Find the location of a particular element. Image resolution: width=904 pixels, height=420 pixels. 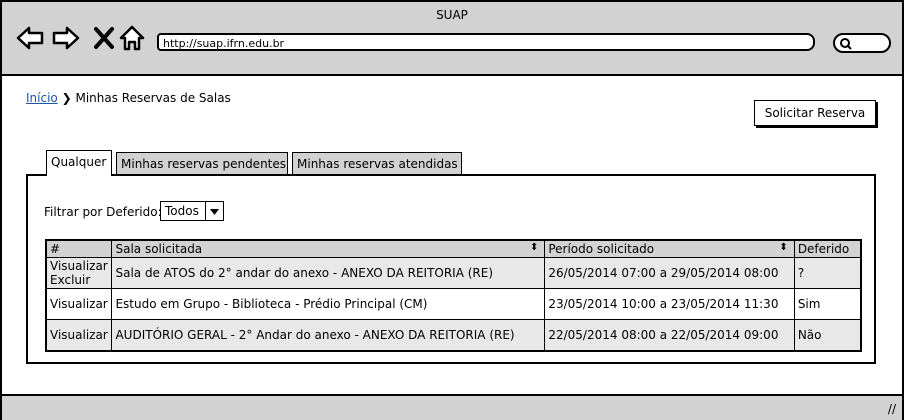

close-x-icon is located at coordinates (104, 38).